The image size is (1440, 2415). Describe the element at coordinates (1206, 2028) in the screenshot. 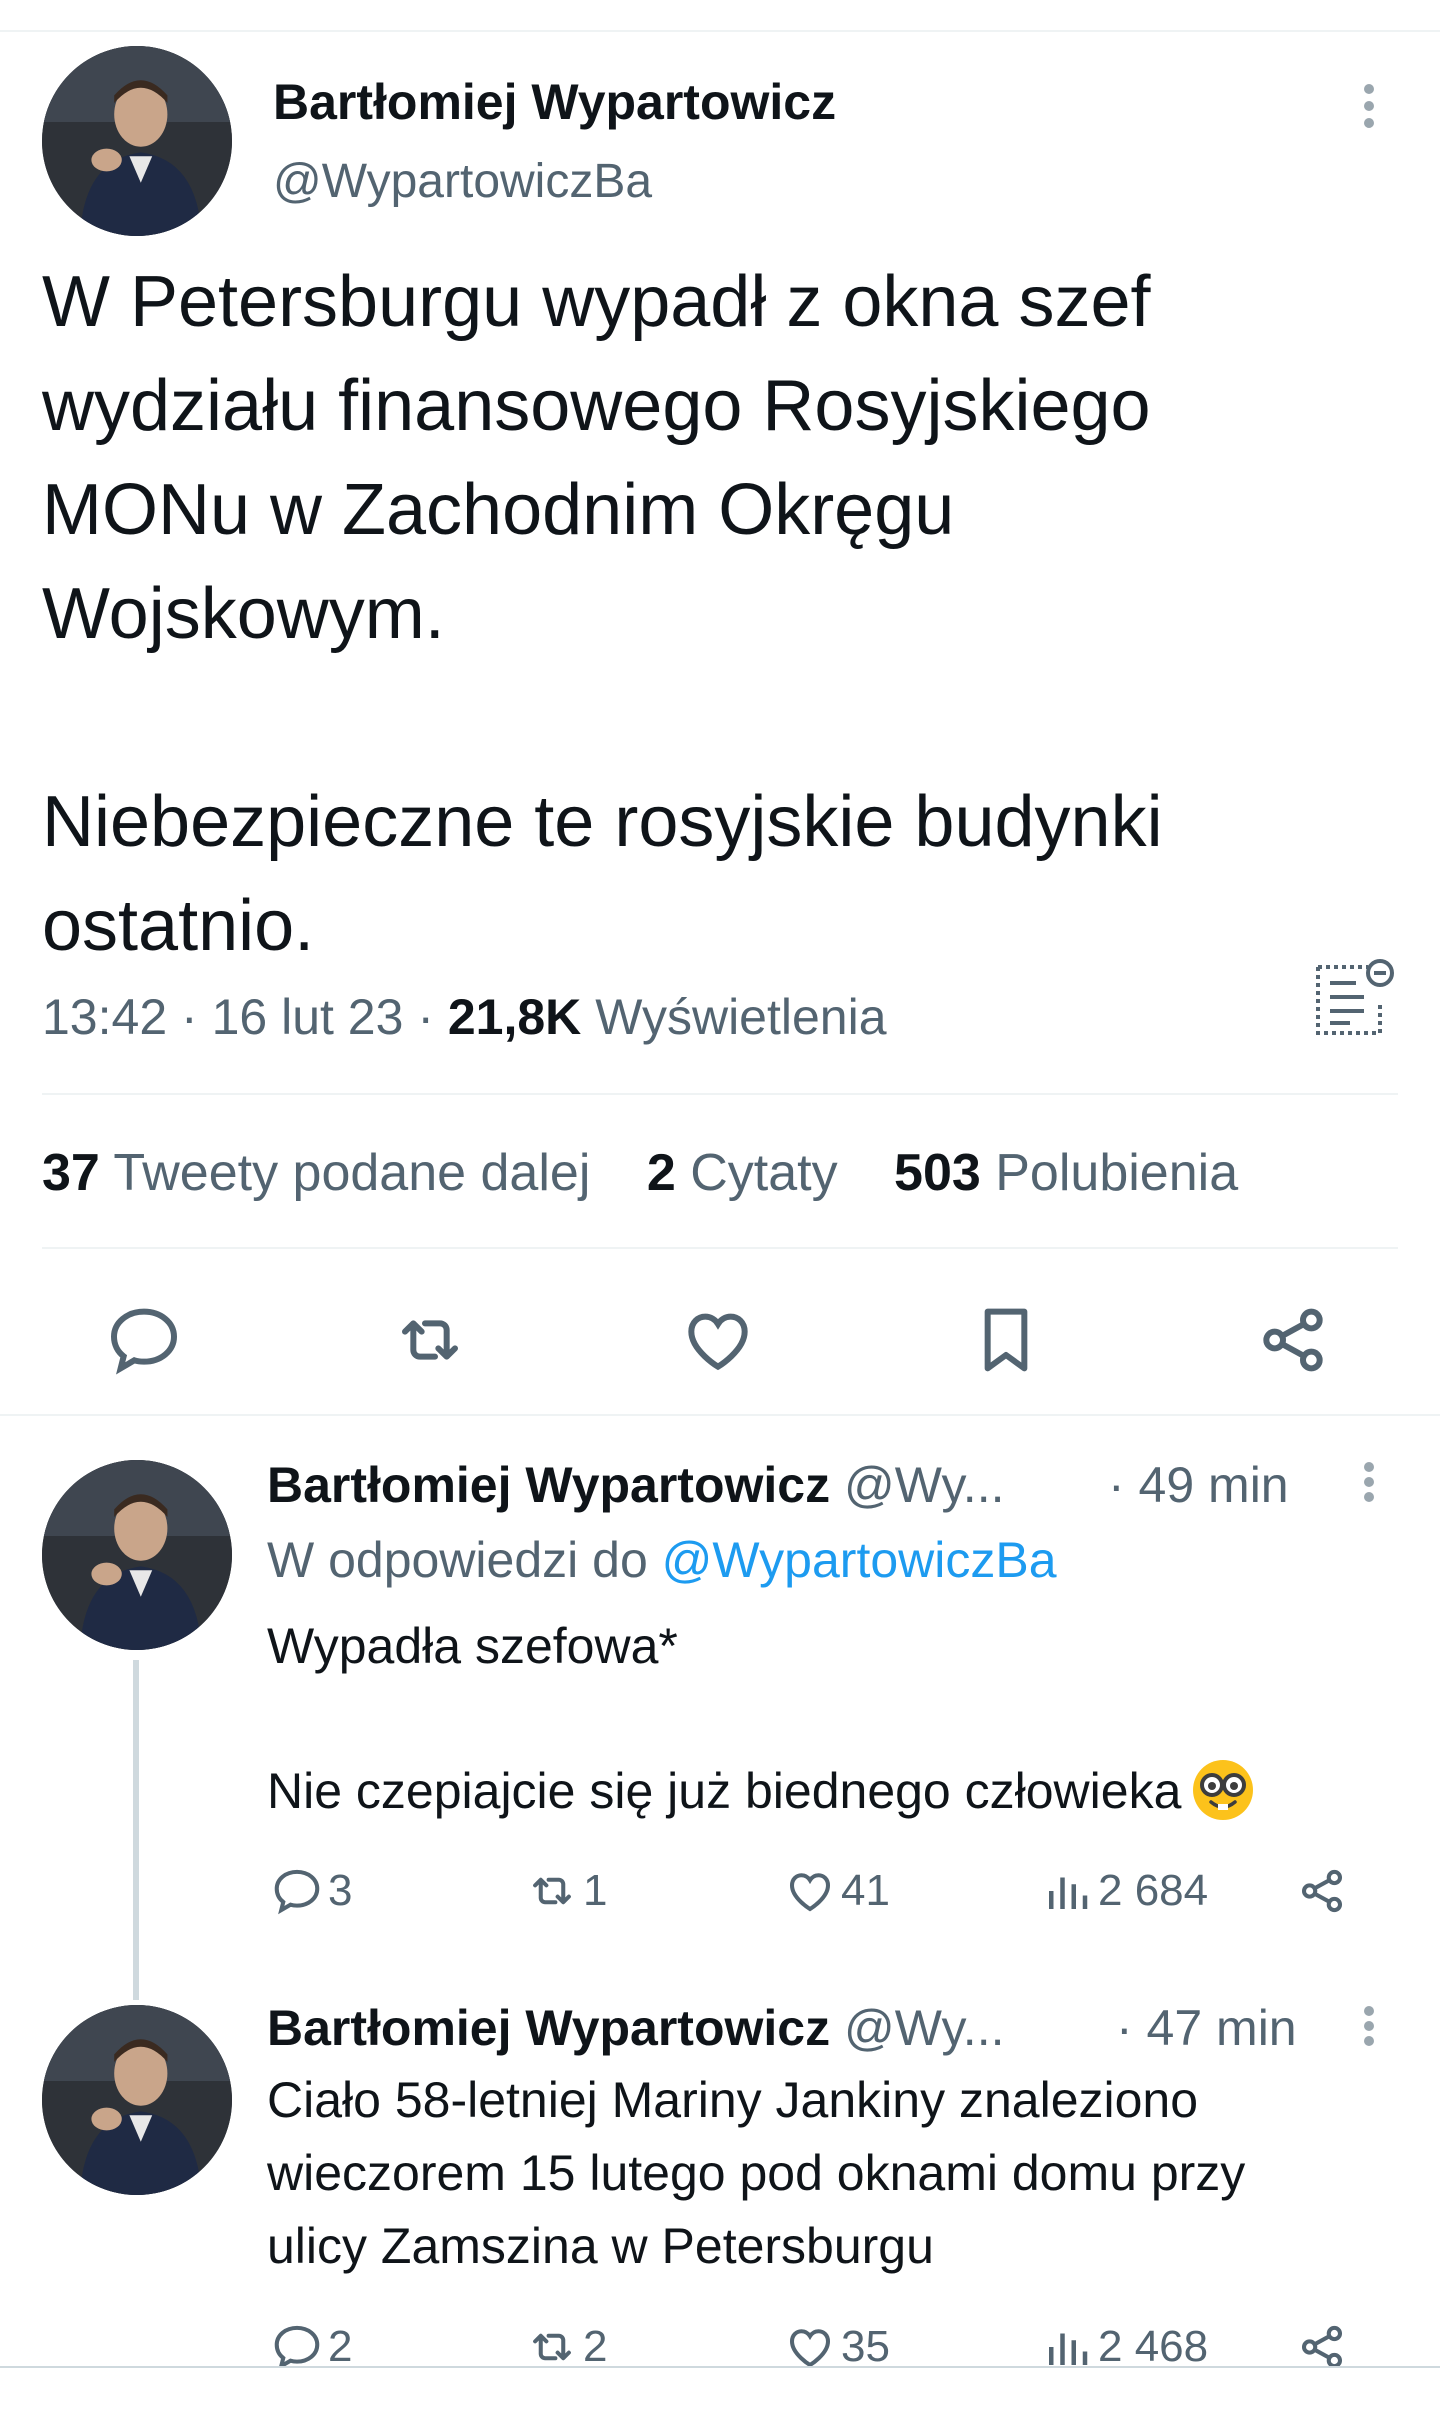

I see `reply-time: · 47 min` at that location.